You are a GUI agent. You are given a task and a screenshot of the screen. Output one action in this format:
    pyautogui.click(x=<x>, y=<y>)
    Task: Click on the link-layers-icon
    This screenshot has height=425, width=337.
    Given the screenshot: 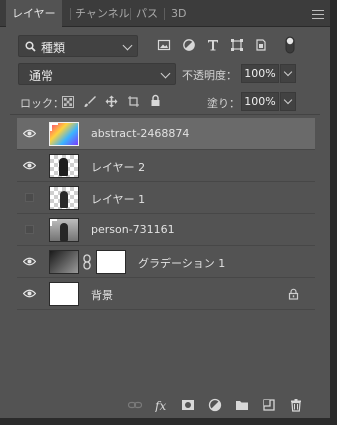 What is the action you would take?
    pyautogui.click(x=135, y=405)
    